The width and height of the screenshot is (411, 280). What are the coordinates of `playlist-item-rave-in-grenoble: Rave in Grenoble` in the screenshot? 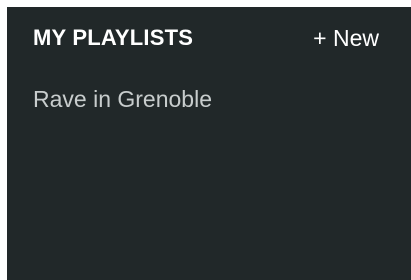 It's located at (209, 100).